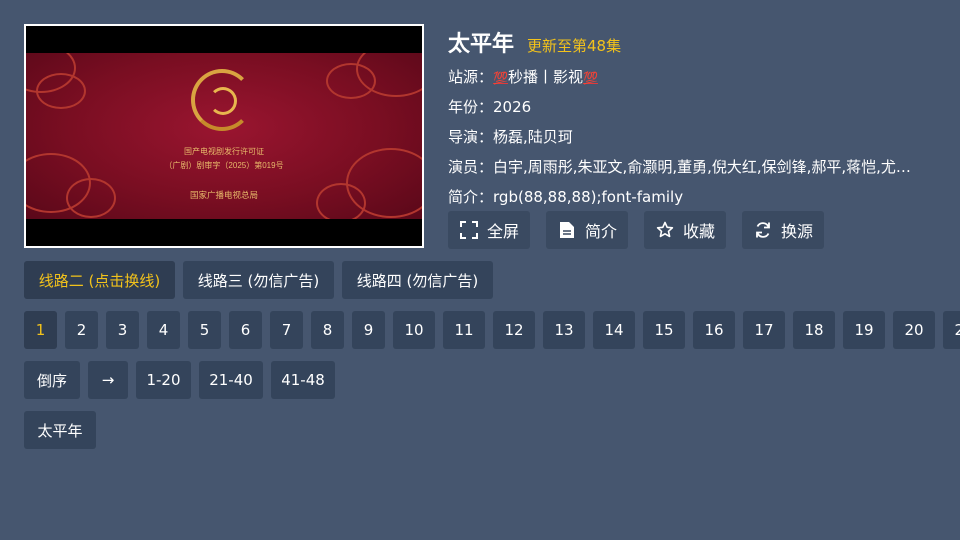  Describe the element at coordinates (471, 107) in the screenshot. I see `year-label: 年份：` at that location.